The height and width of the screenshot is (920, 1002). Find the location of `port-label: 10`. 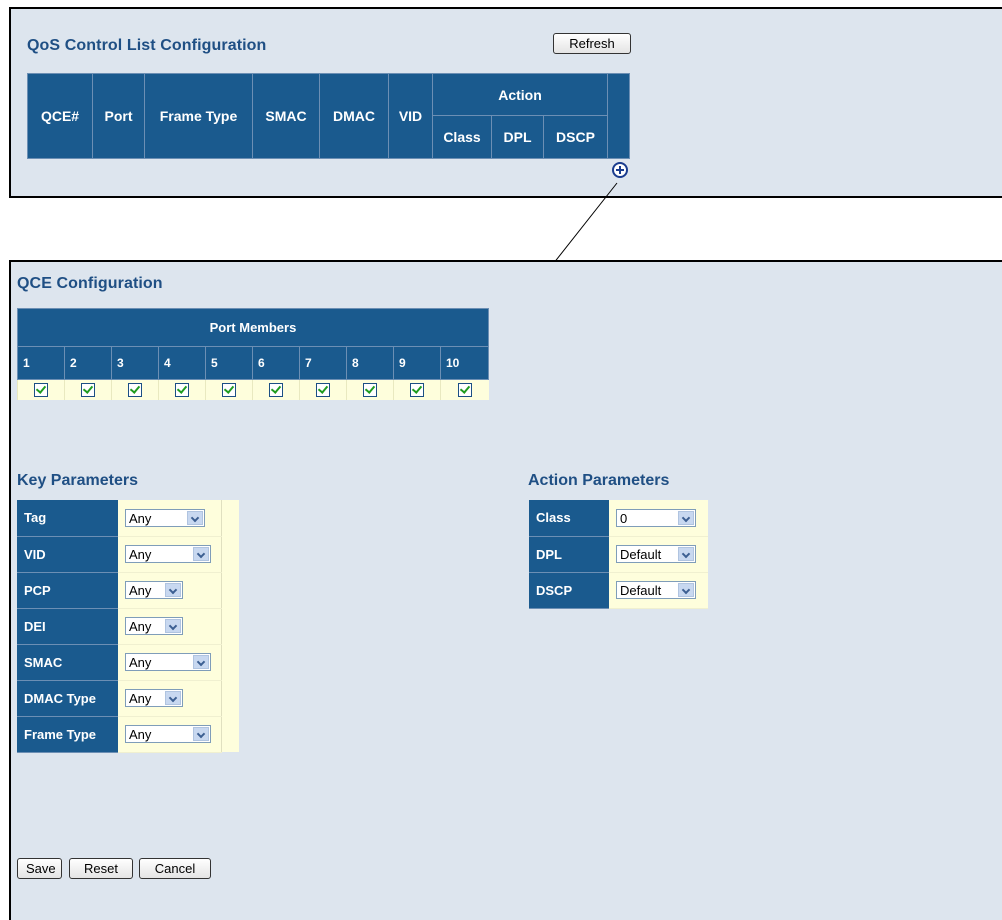

port-label: 10 is located at coordinates (464, 363).